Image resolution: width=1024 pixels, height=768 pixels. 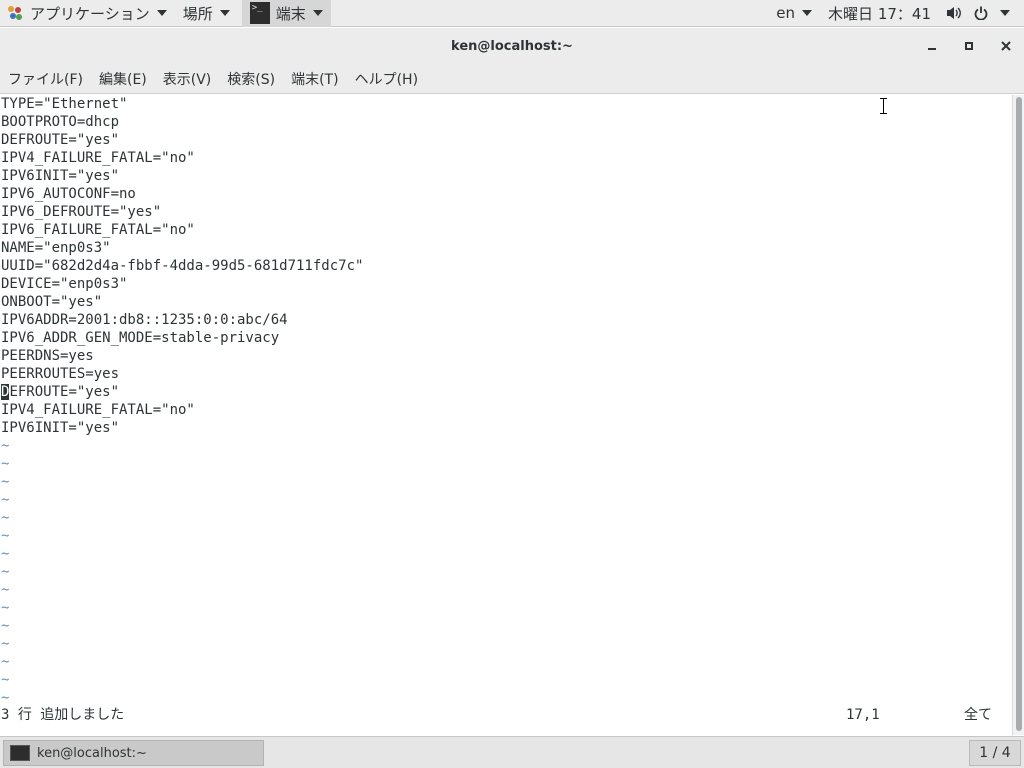 What do you see at coordinates (290, 13) in the screenshot?
I see `terminal-app-label: 端末` at bounding box center [290, 13].